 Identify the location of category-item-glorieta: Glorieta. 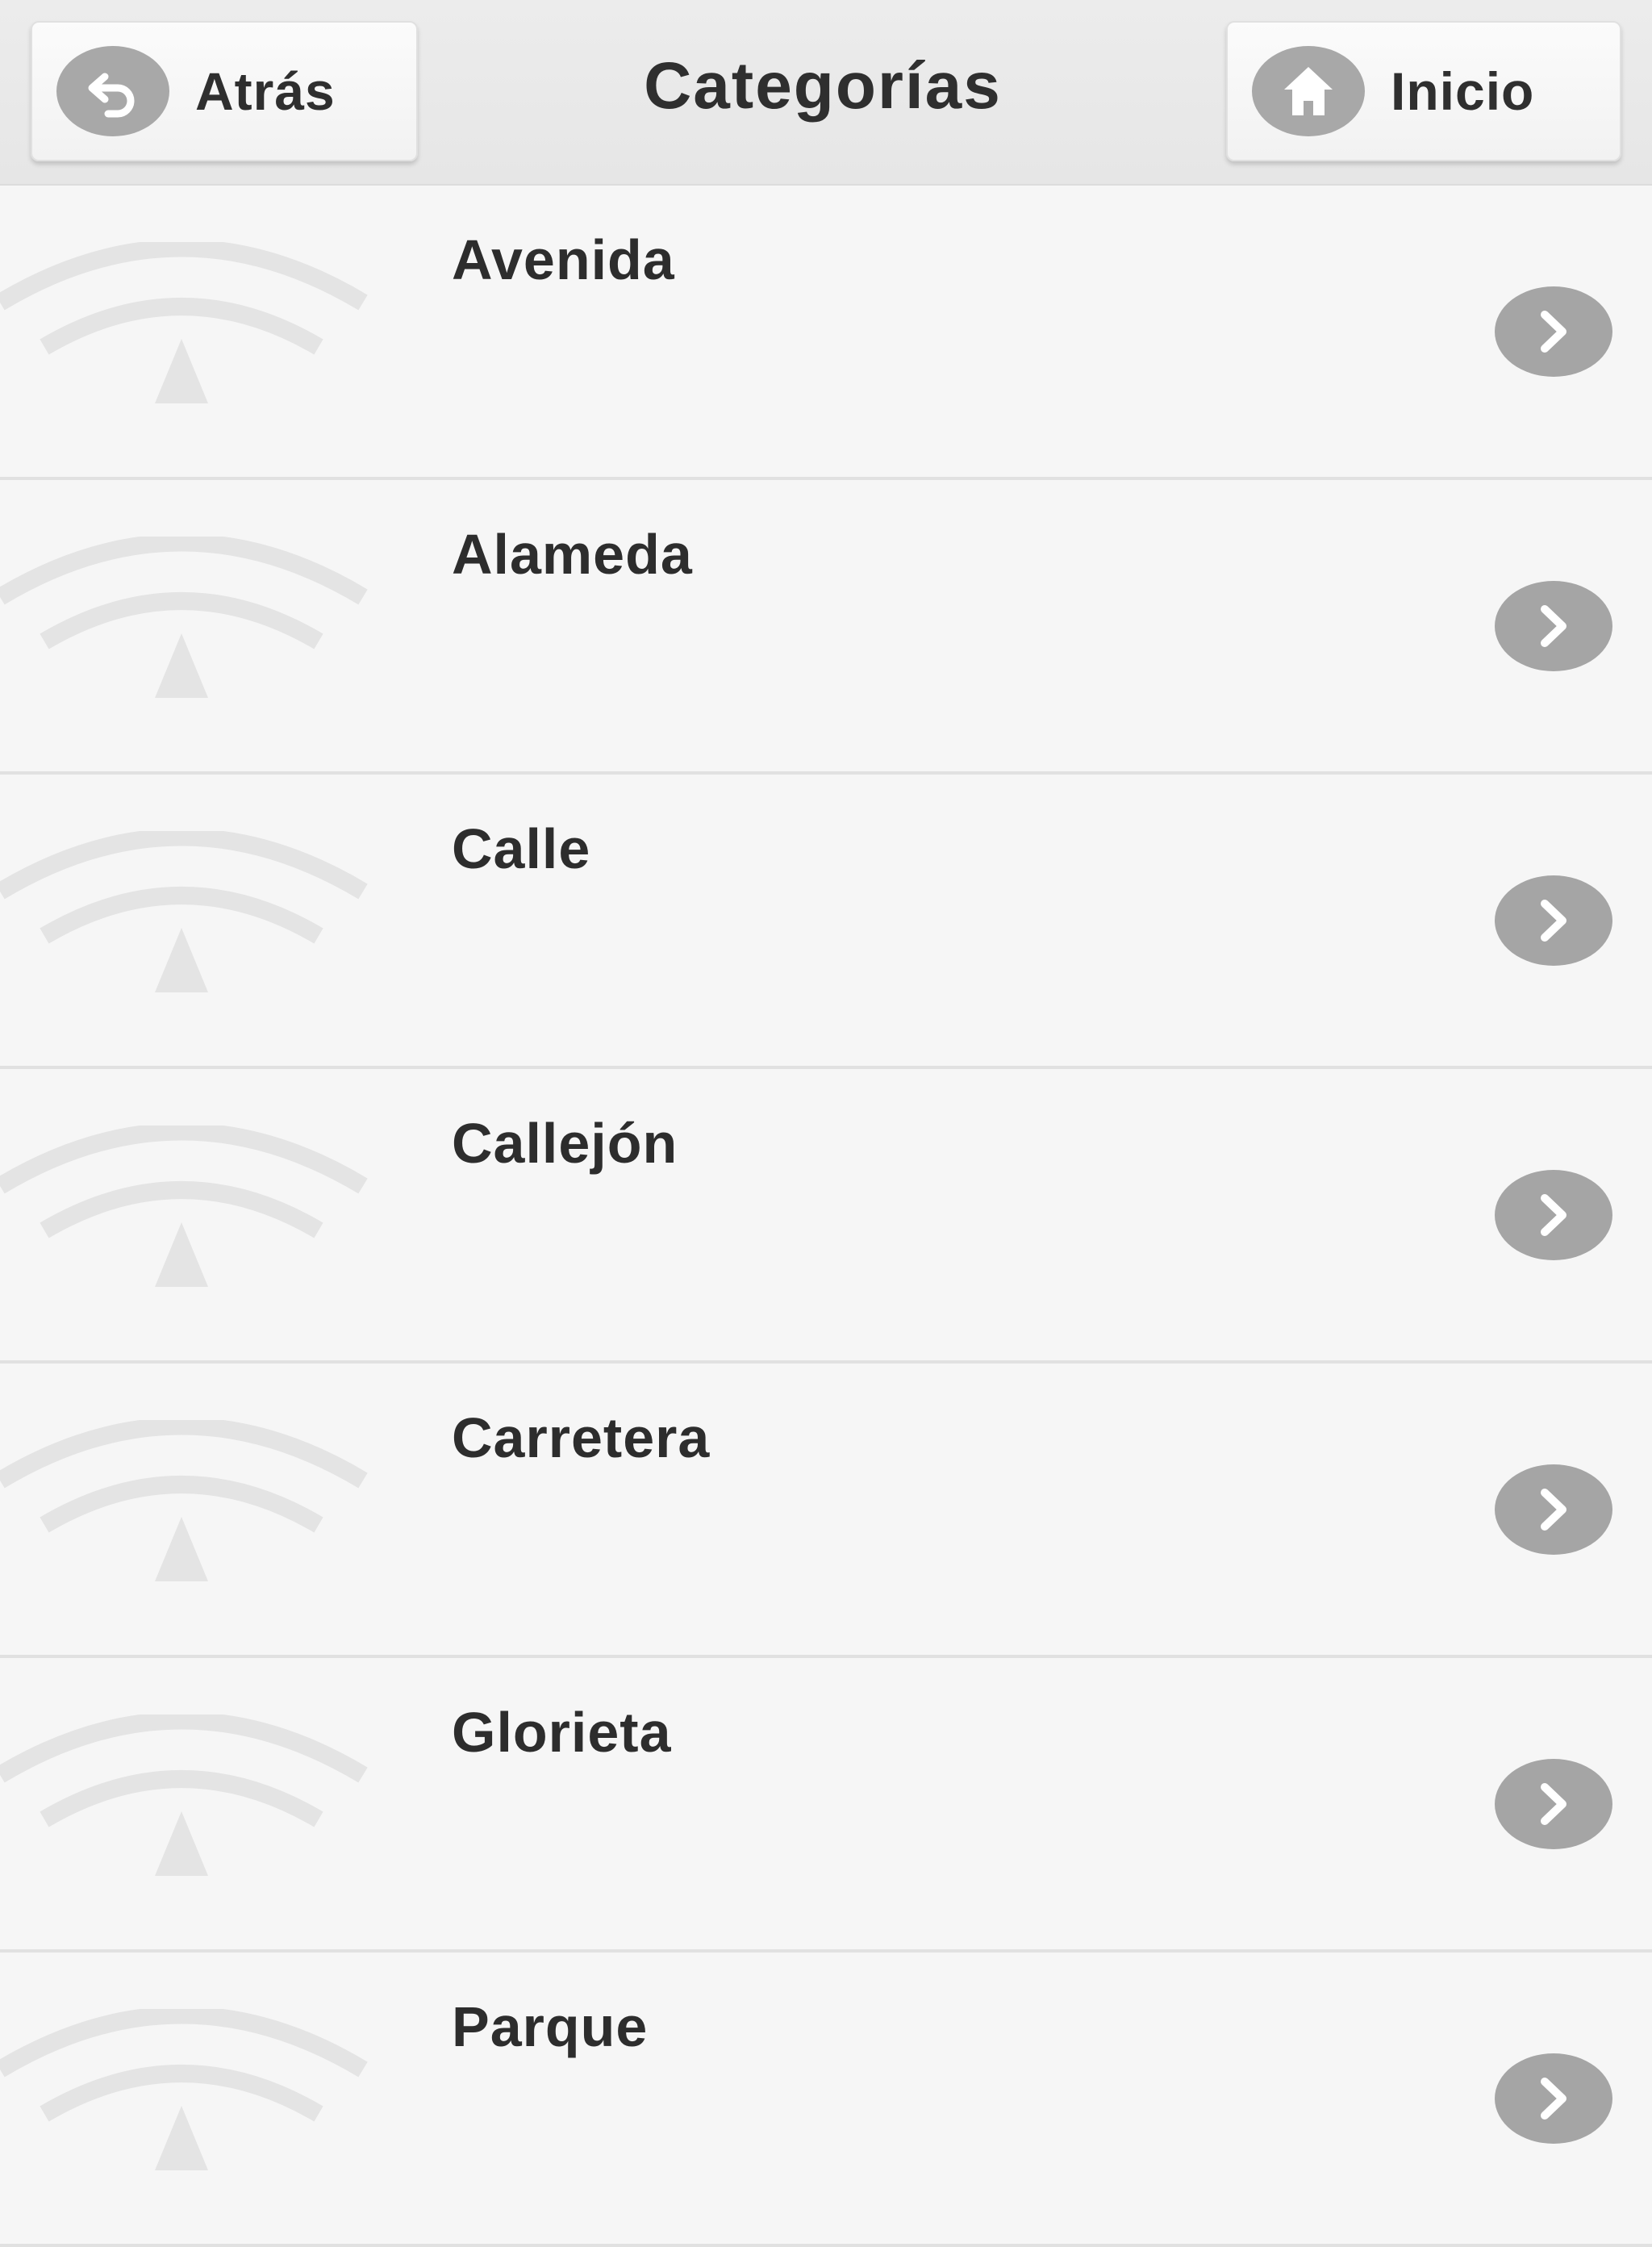
(826, 1805).